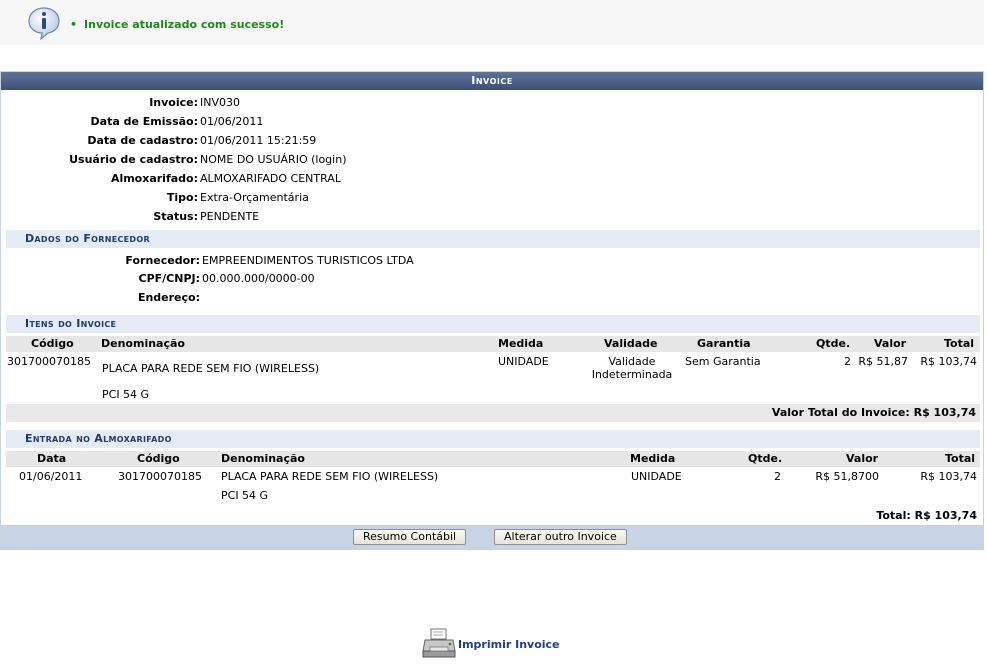 This screenshot has height=666, width=988. Describe the element at coordinates (723, 361) in the screenshot. I see `cell-garantia: Sem Garantia` at that location.